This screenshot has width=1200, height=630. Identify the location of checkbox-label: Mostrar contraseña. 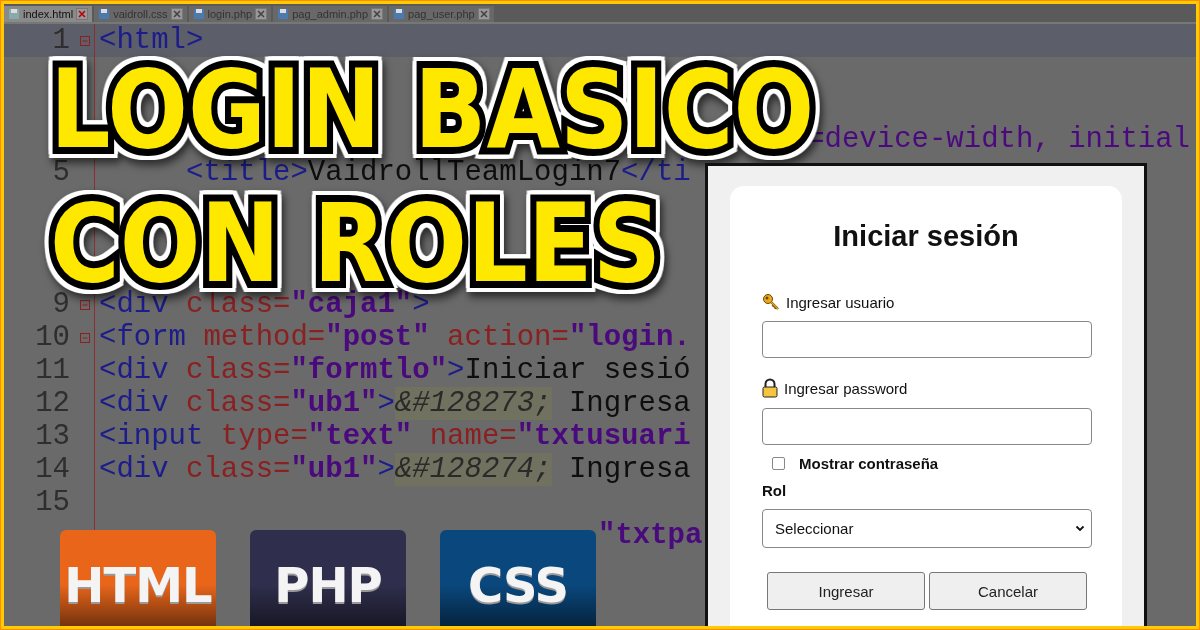
(869, 463).